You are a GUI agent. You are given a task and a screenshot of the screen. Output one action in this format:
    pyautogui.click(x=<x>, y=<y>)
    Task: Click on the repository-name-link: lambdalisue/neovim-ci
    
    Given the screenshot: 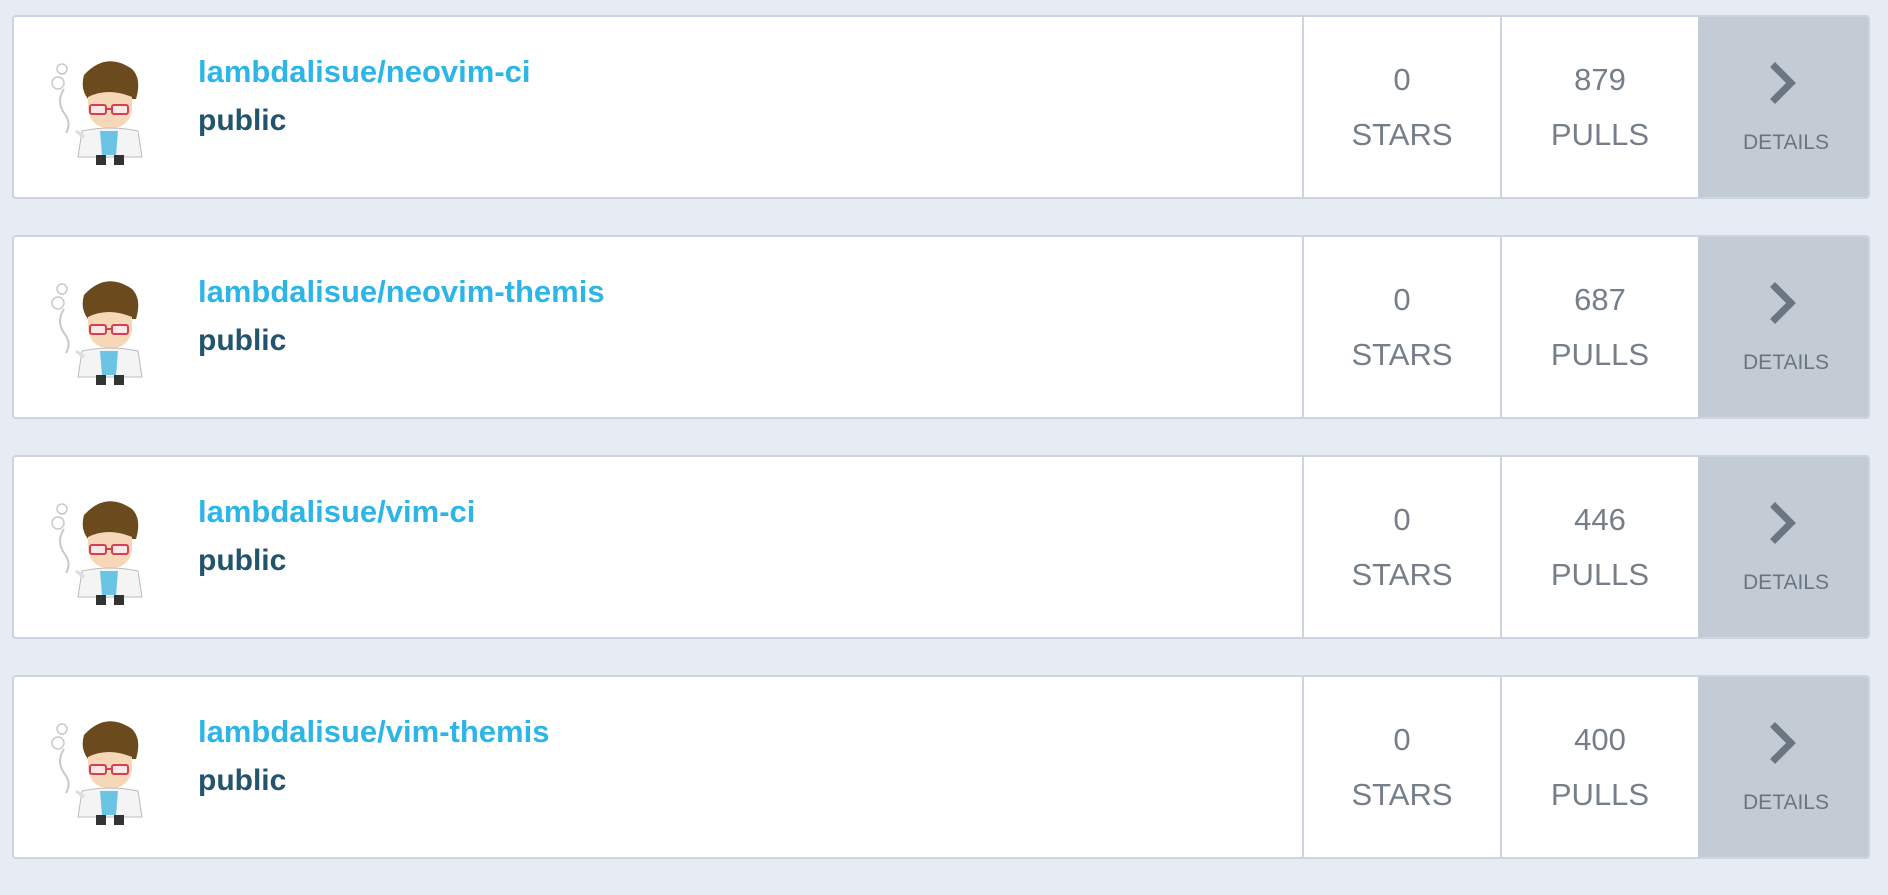 What is the action you would take?
    pyautogui.click(x=364, y=71)
    